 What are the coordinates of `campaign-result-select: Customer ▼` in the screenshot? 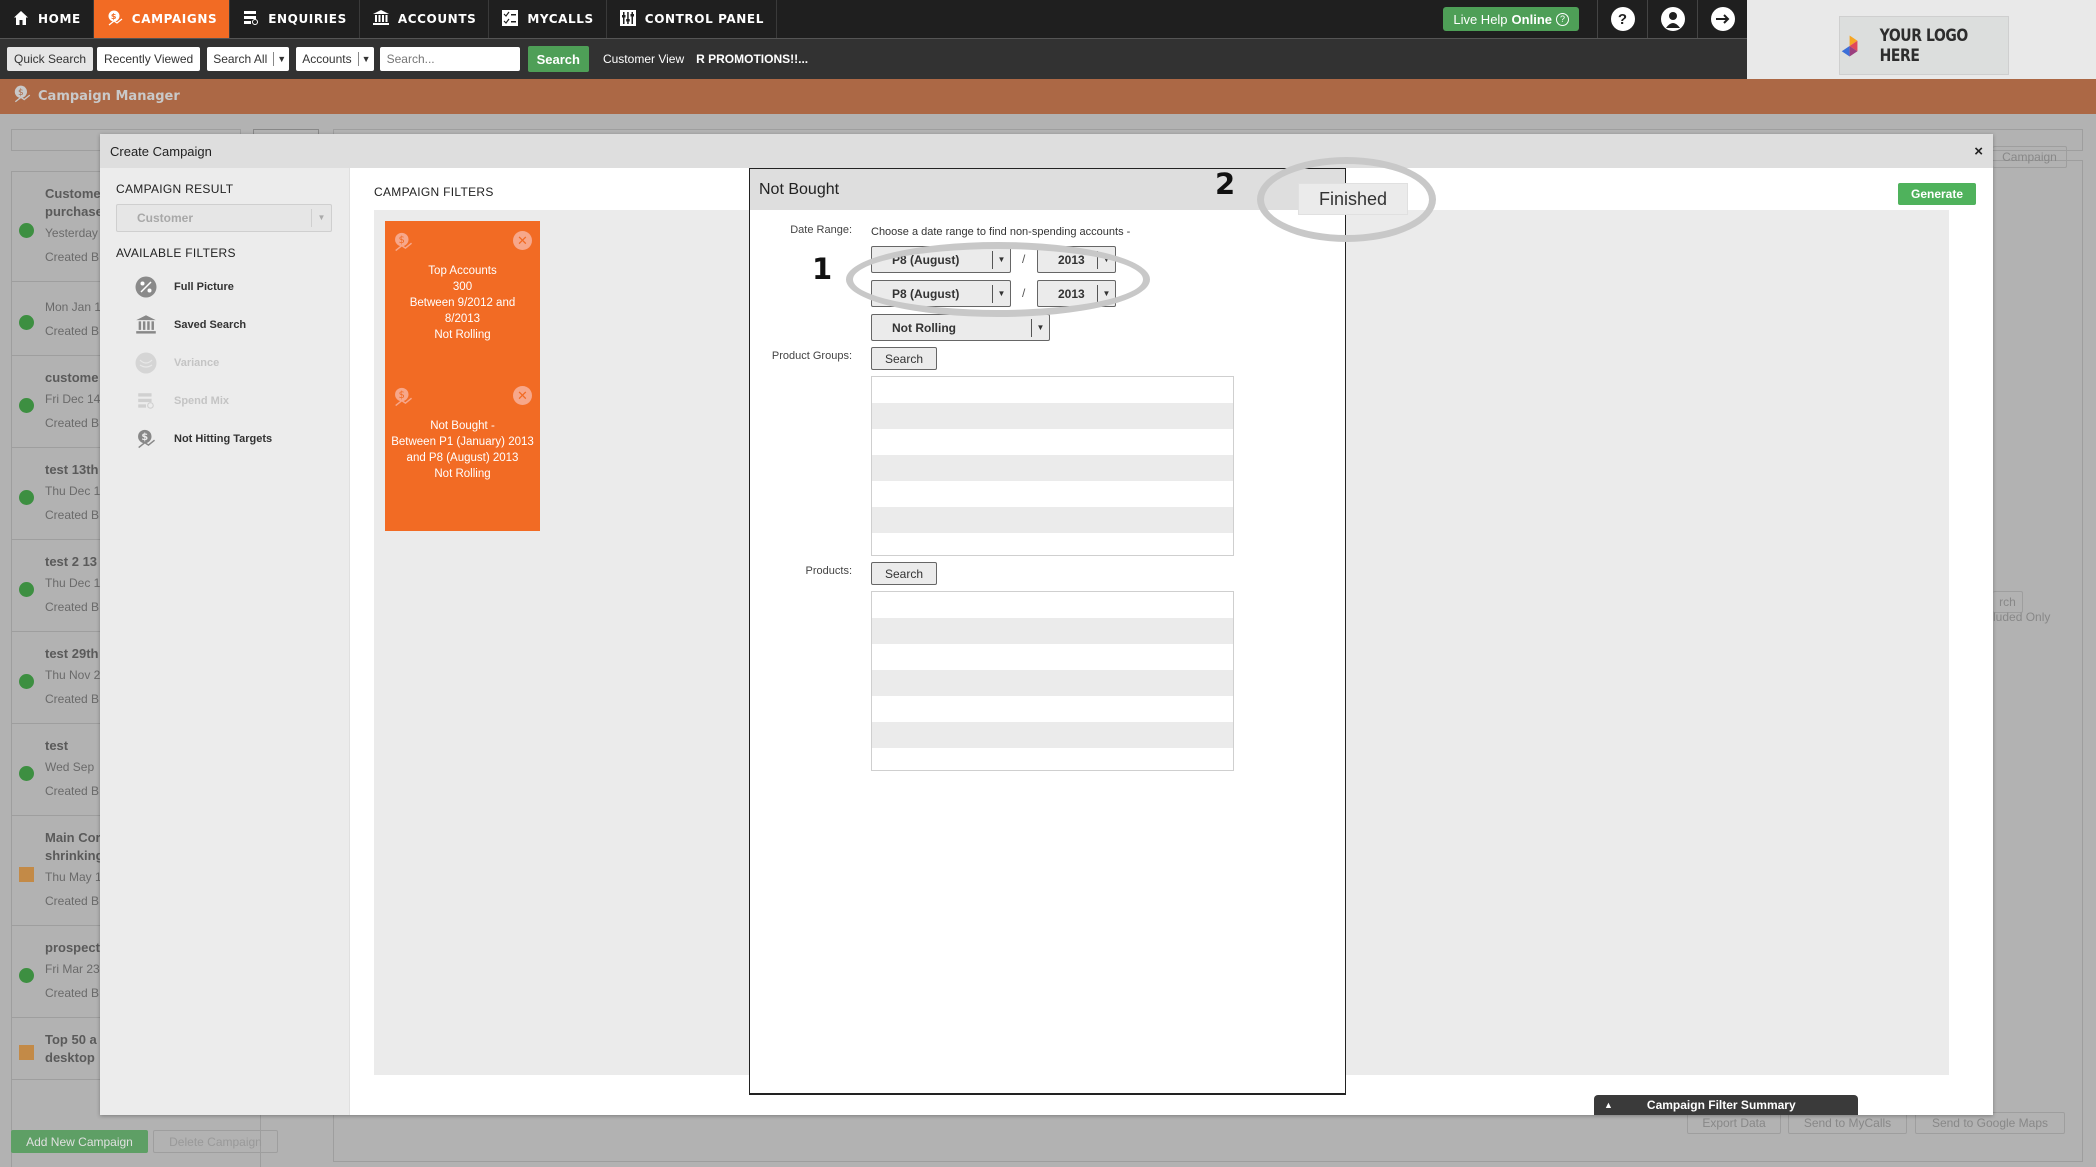 It's located at (224, 218).